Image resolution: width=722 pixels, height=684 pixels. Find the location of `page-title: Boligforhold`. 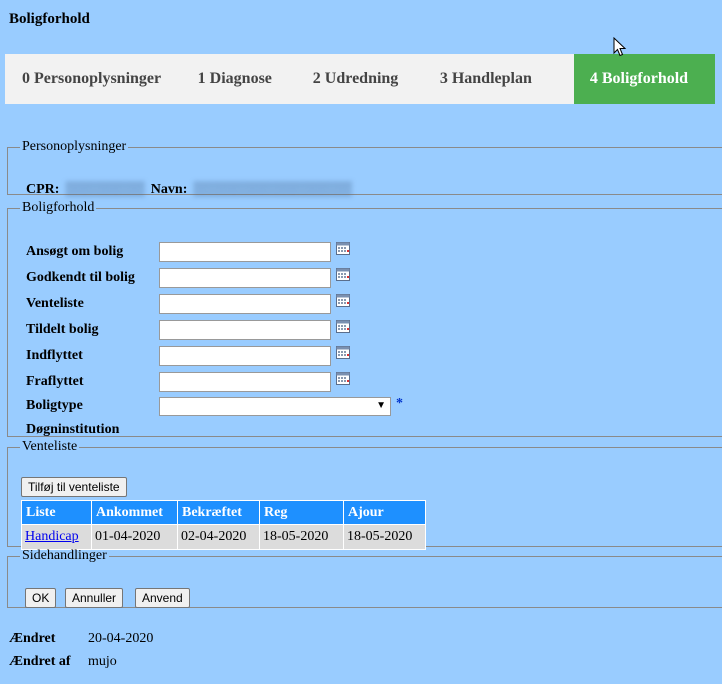

page-title: Boligforhold is located at coordinates (49, 19).